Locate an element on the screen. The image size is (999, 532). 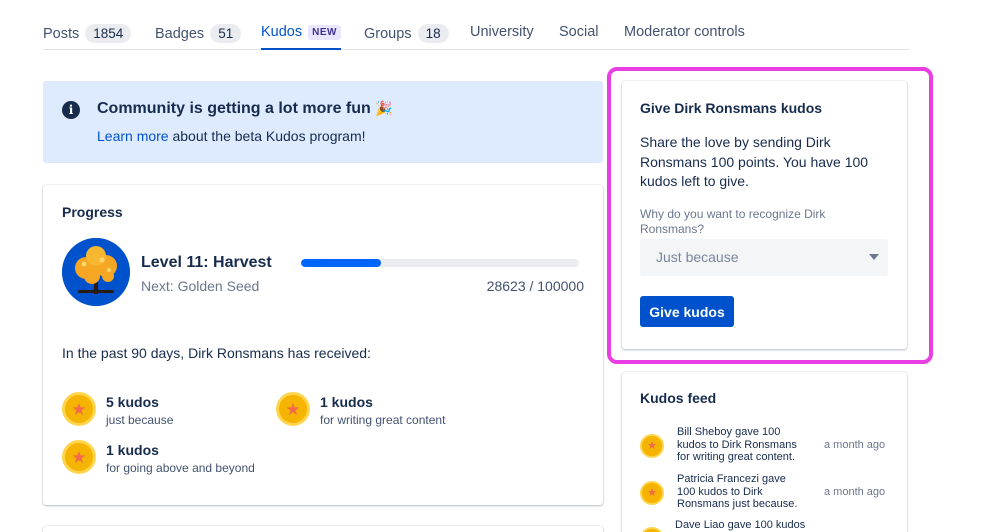
kudos-count: 5 kudos is located at coordinates (132, 402).